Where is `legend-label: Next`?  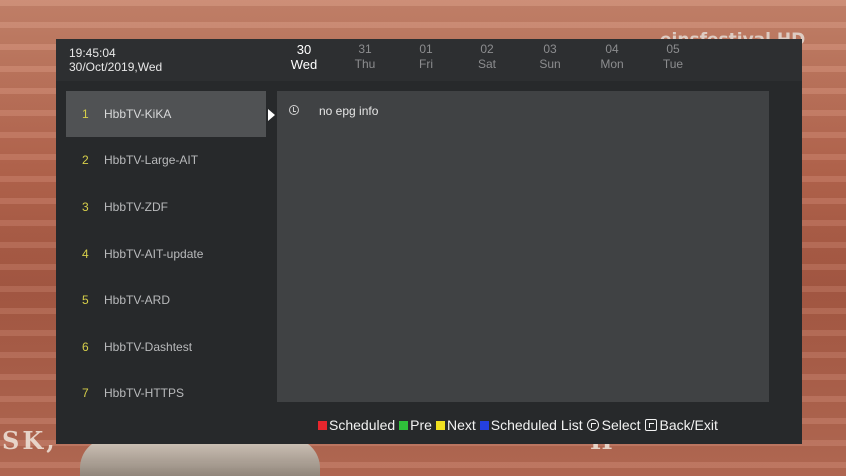 legend-label: Next is located at coordinates (461, 425).